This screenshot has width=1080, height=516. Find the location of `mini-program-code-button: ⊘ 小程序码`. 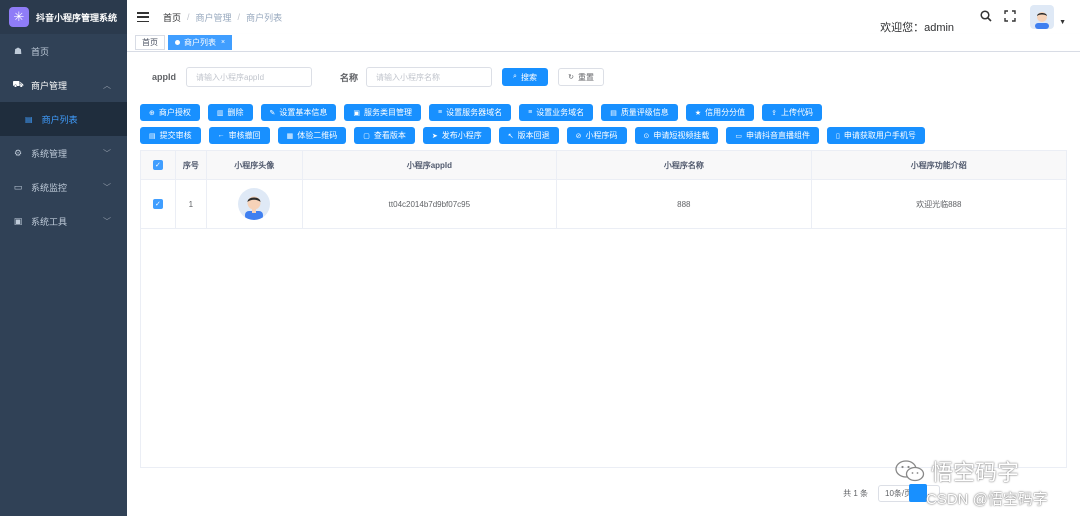

mini-program-code-button: ⊘ 小程序码 is located at coordinates (596, 135).